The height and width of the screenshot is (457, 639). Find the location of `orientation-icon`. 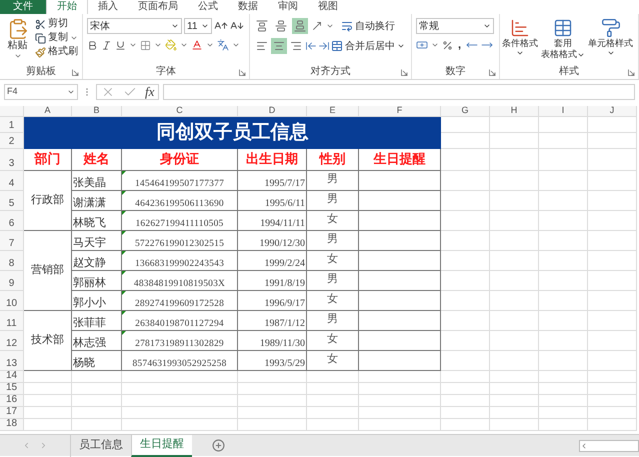

orientation-icon is located at coordinates (317, 26).